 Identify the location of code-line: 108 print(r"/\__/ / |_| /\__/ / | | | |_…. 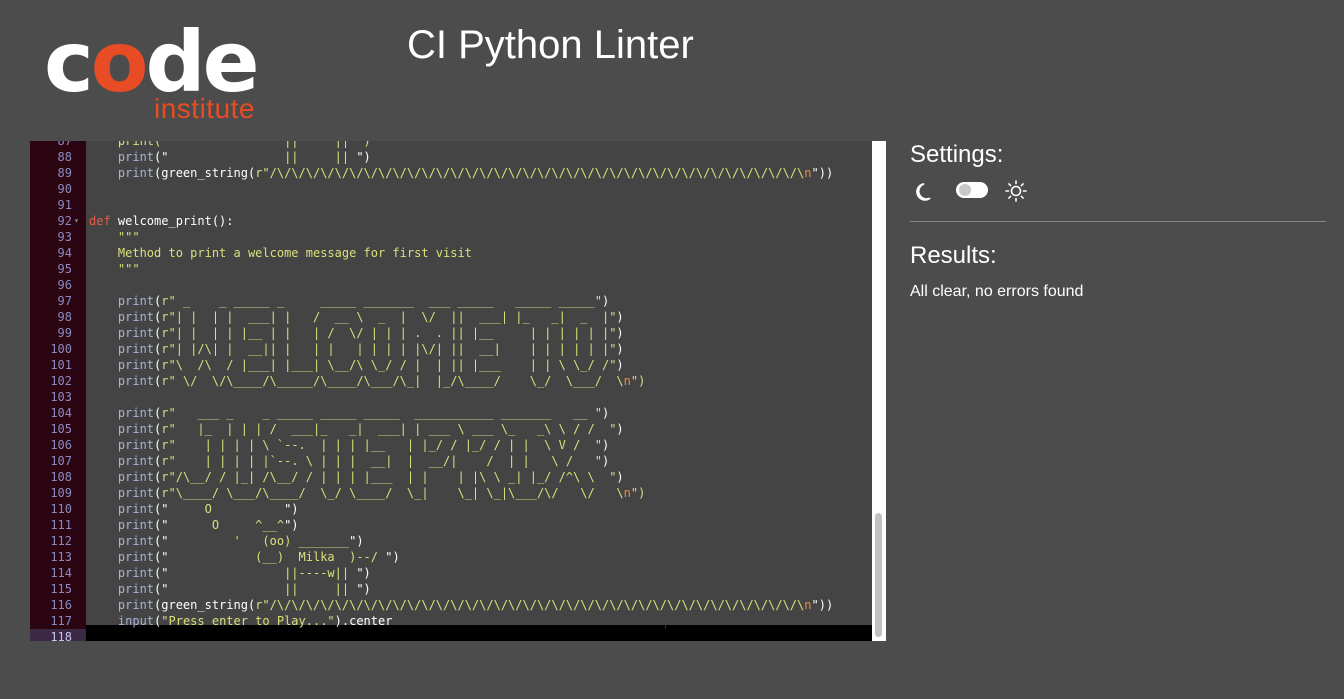
(451, 477).